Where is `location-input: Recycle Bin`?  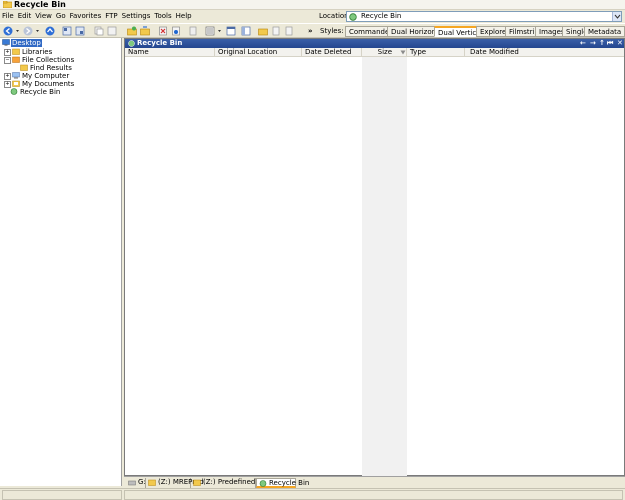 location-input: Recycle Bin is located at coordinates (484, 16).